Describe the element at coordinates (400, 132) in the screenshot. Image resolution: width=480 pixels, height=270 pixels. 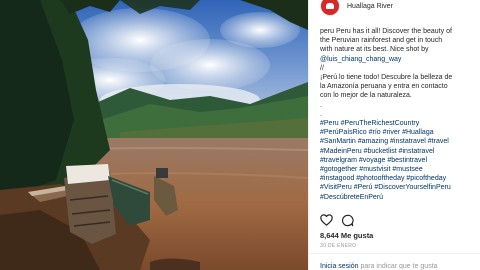
I see `hashtag-line: #PerúPaísRico #río #river #Huallaga` at that location.